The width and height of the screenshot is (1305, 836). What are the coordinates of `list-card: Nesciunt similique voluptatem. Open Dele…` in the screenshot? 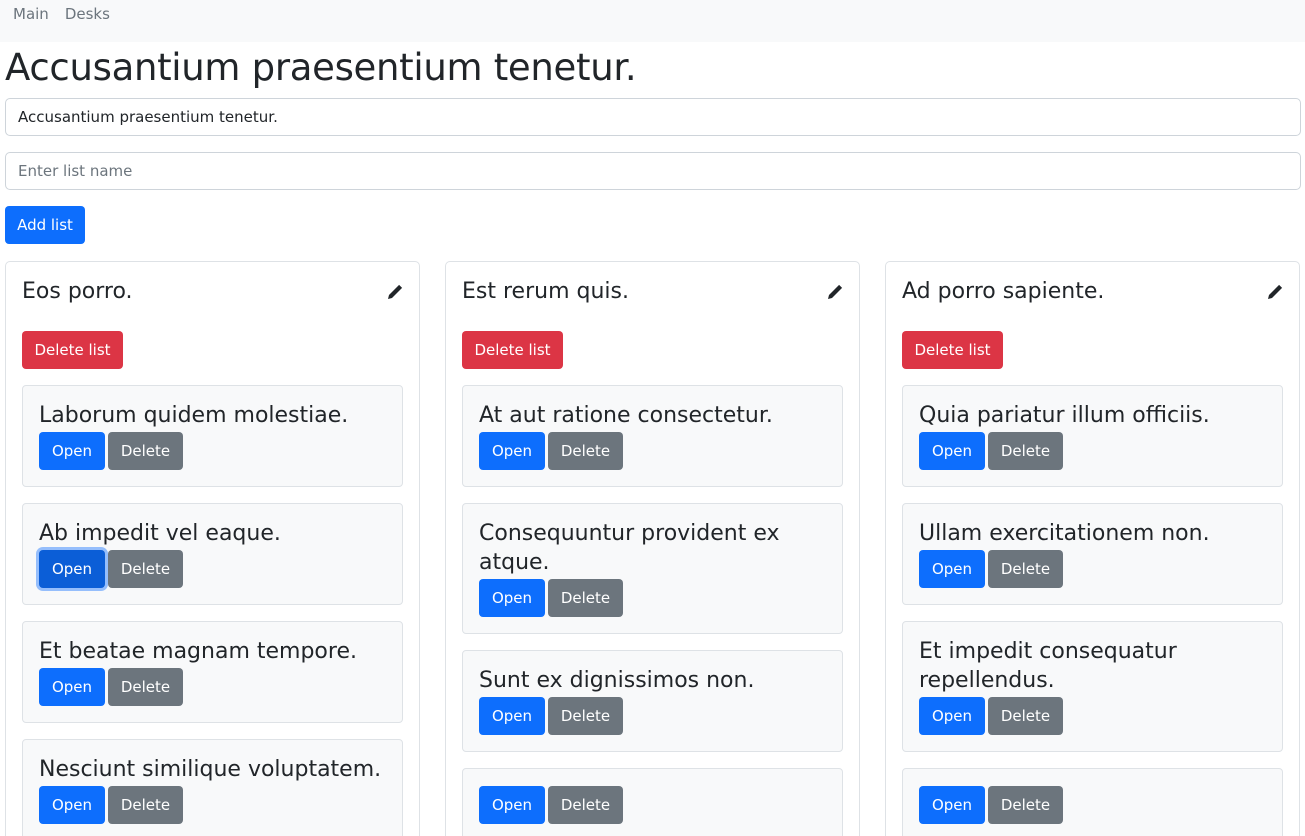 It's located at (212, 787).